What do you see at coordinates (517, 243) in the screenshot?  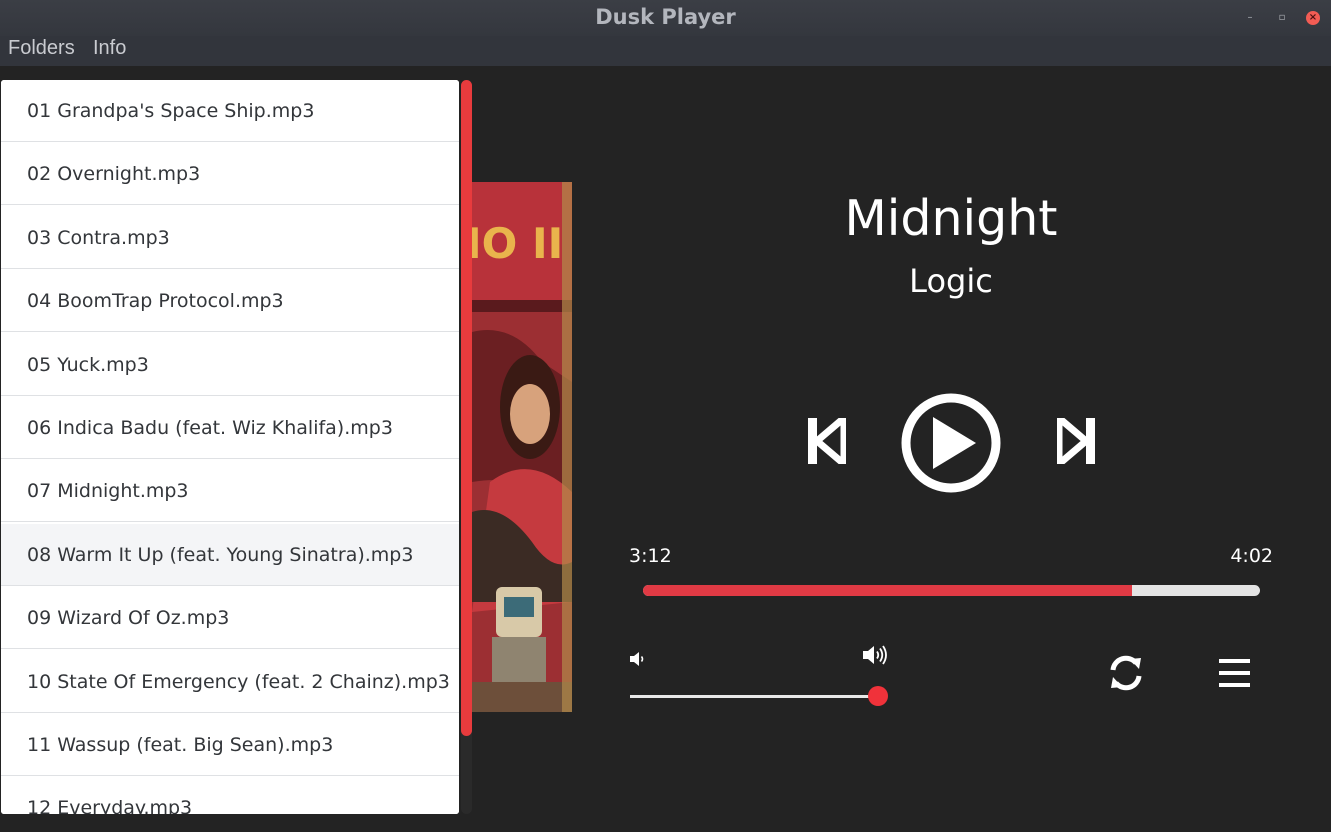 I see `album-cover-text: IO II` at bounding box center [517, 243].